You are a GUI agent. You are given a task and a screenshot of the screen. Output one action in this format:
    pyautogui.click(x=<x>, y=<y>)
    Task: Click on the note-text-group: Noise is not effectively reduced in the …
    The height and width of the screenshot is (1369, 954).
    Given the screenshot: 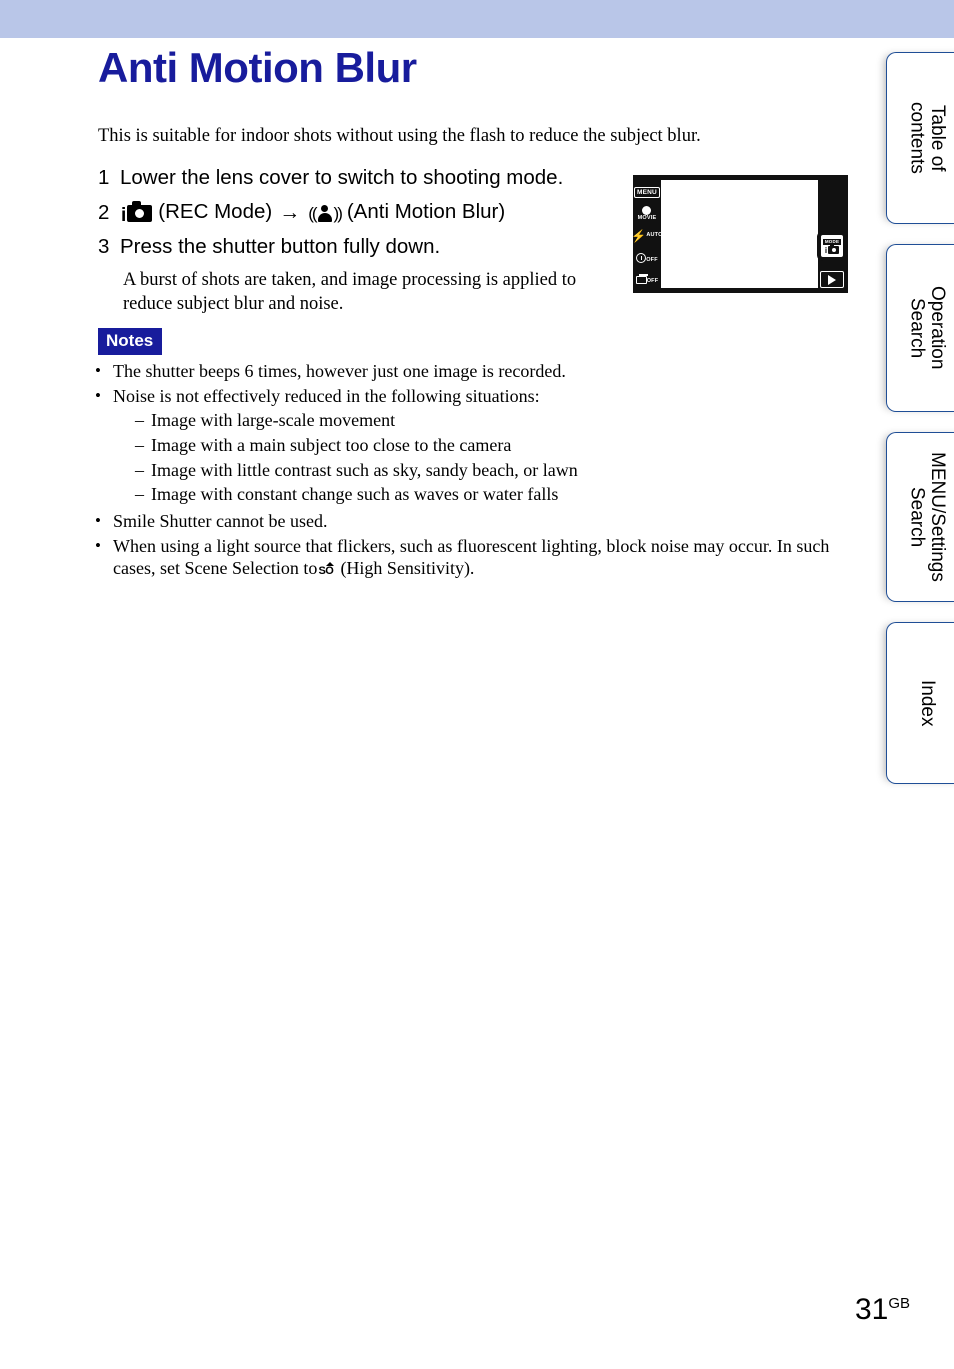 What is the action you would take?
    pyautogui.click(x=474, y=446)
    